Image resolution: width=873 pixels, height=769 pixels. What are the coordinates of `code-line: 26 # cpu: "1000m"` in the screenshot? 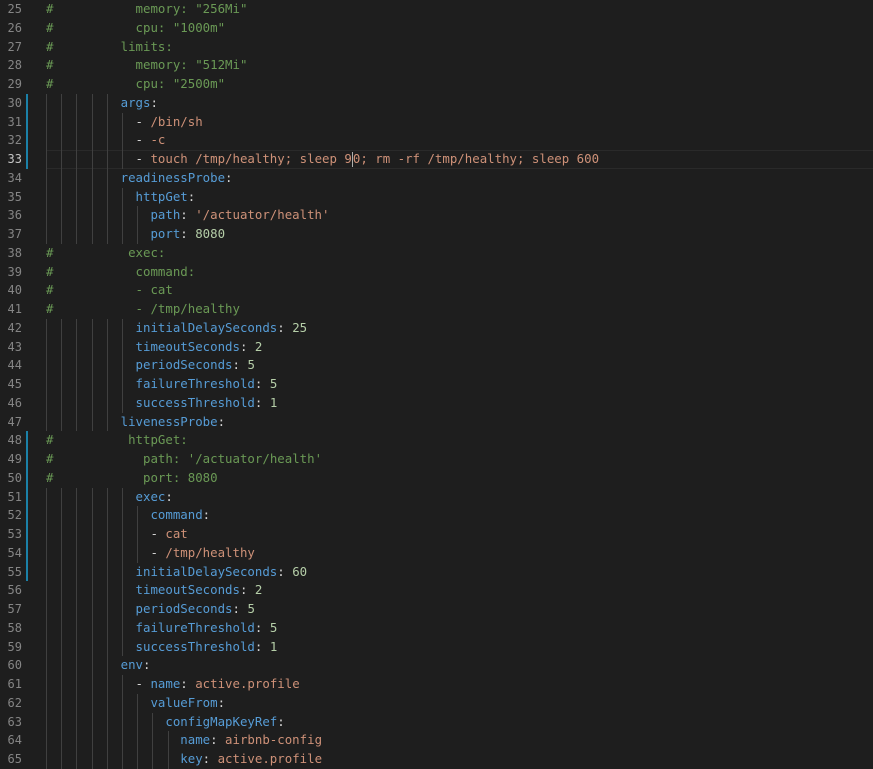 It's located at (436, 28).